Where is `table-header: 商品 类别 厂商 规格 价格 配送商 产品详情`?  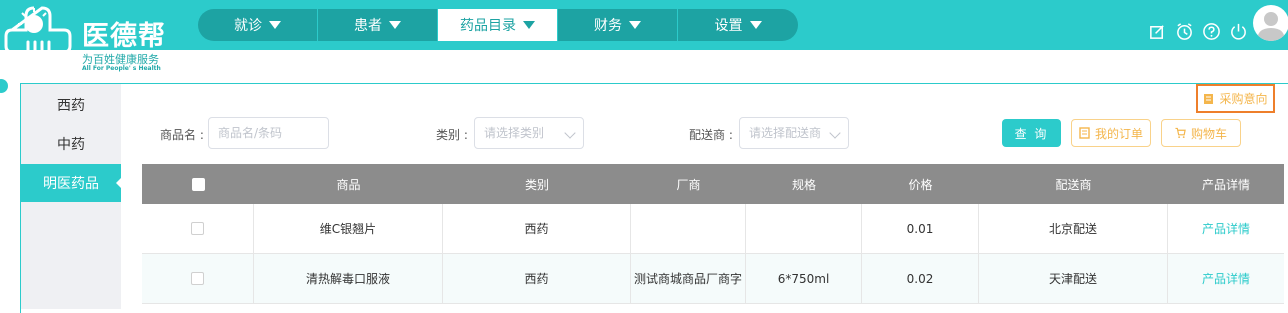
table-header: 商品 类别 厂商 规格 价格 配送商 产品详情 is located at coordinates (713, 184).